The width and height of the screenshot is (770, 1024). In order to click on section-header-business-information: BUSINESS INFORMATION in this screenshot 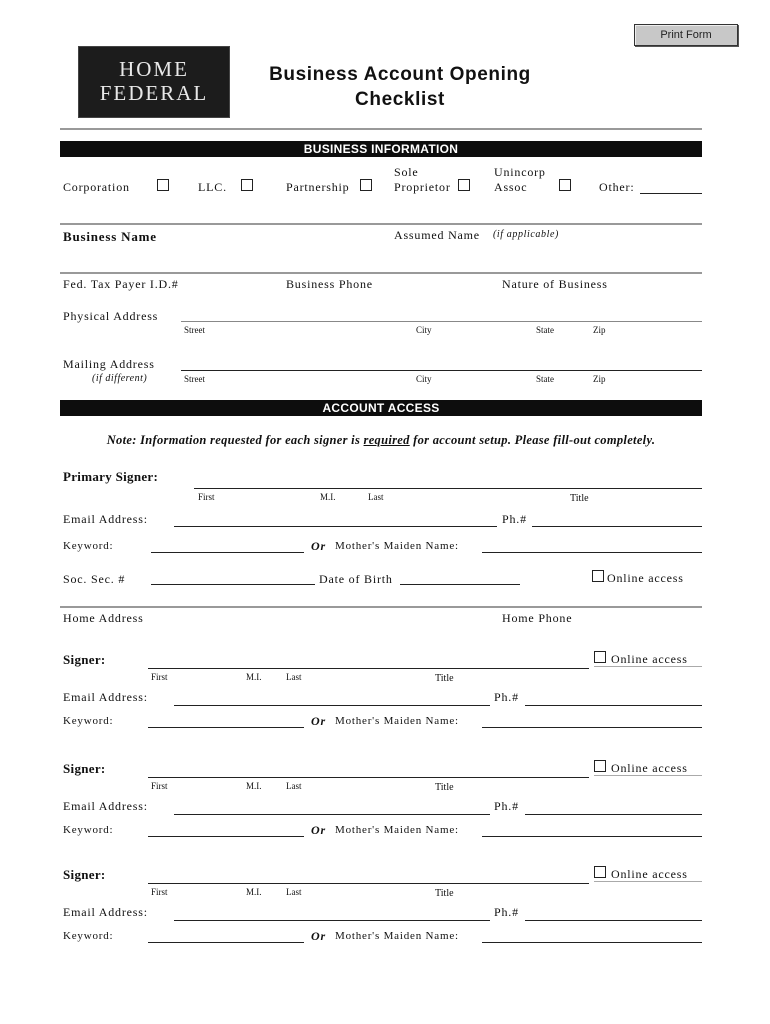, I will do `click(381, 149)`.